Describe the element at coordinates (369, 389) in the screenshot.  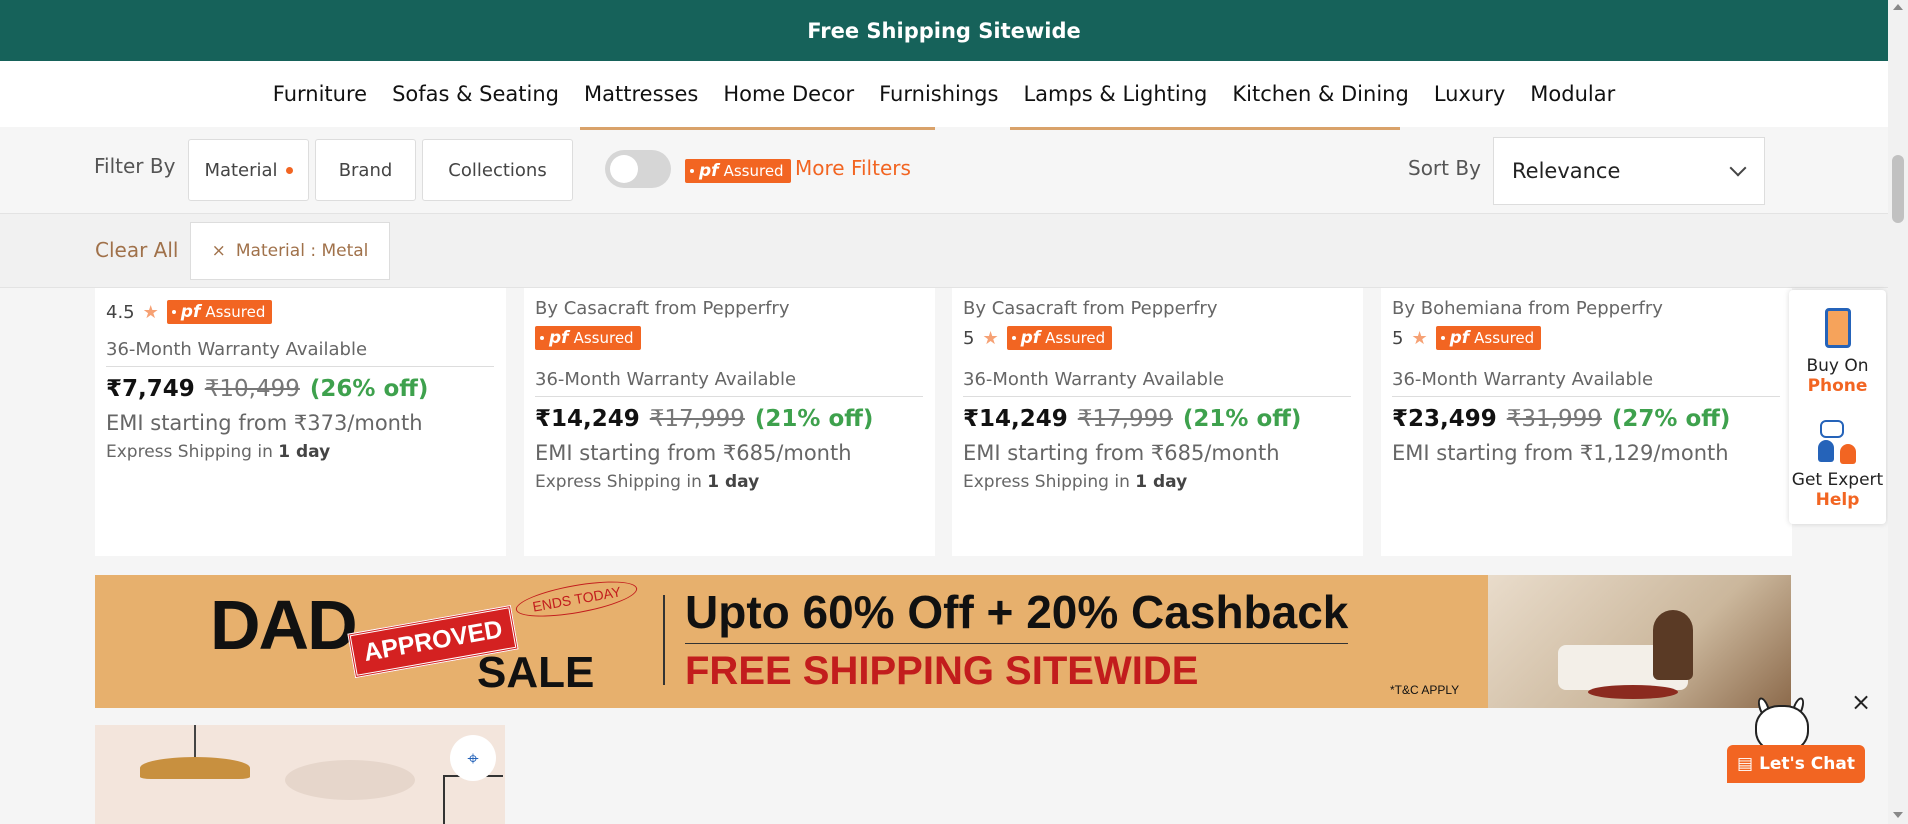
I see `discount-text: (26% off)` at that location.